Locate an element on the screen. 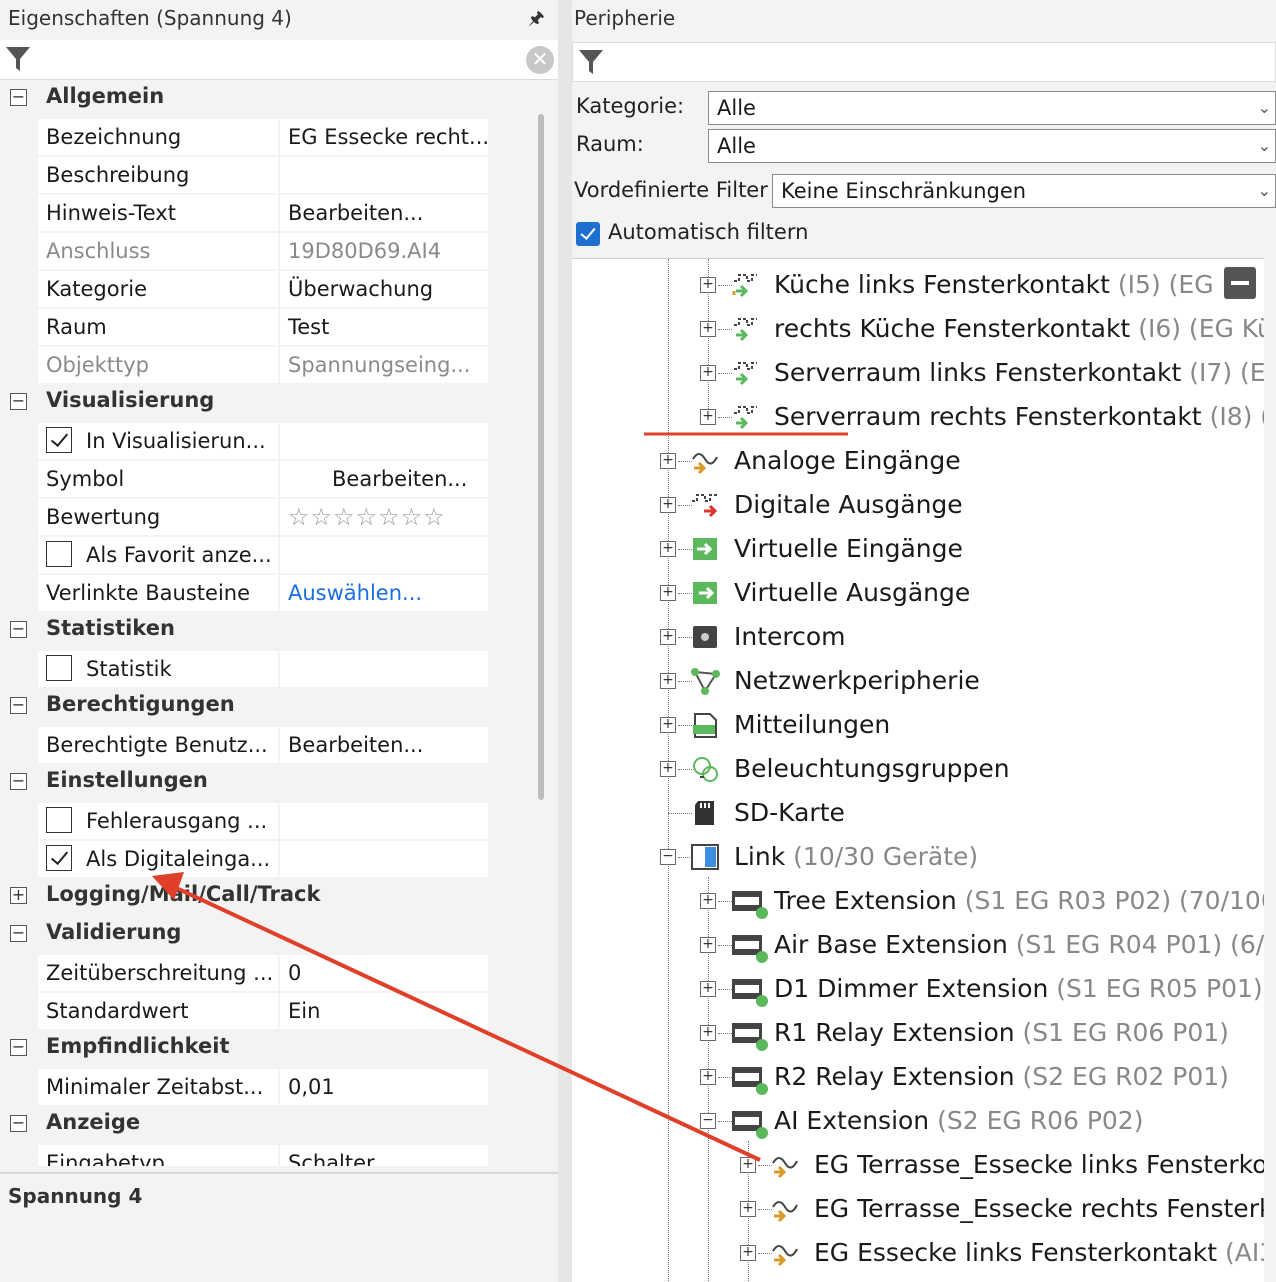 The image size is (1276, 1282). pane-splitter is located at coordinates (565, 641).